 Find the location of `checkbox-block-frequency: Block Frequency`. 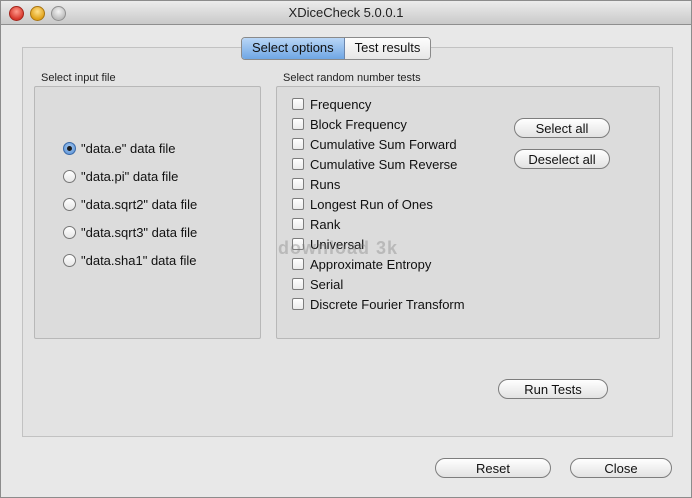

checkbox-block-frequency: Block Frequency is located at coordinates (349, 124).